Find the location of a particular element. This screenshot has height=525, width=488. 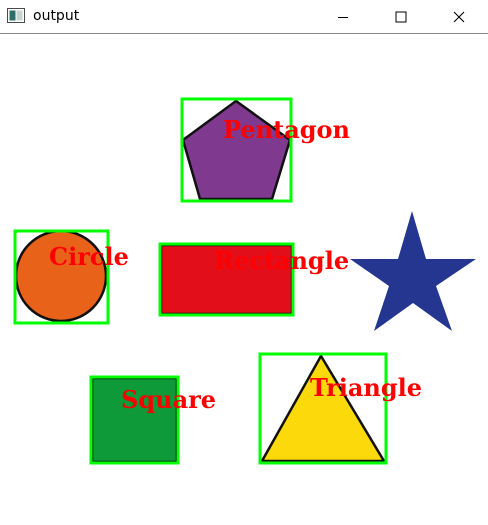

title-bar: output is located at coordinates (244, 17).